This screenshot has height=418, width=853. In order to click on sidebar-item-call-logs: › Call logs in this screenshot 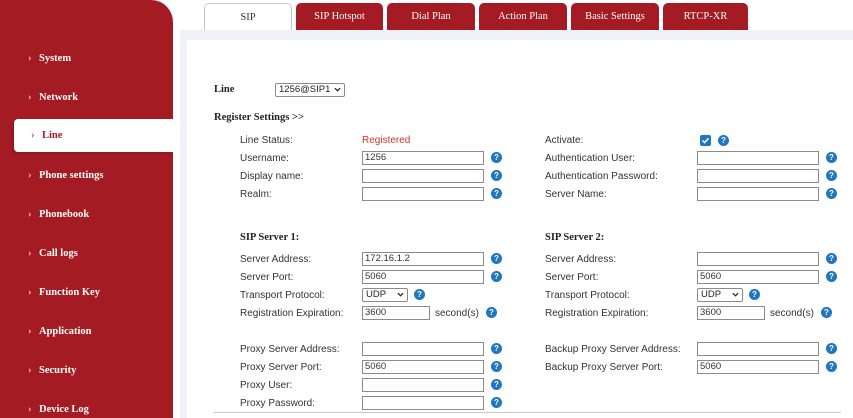, I will do `click(86, 253)`.